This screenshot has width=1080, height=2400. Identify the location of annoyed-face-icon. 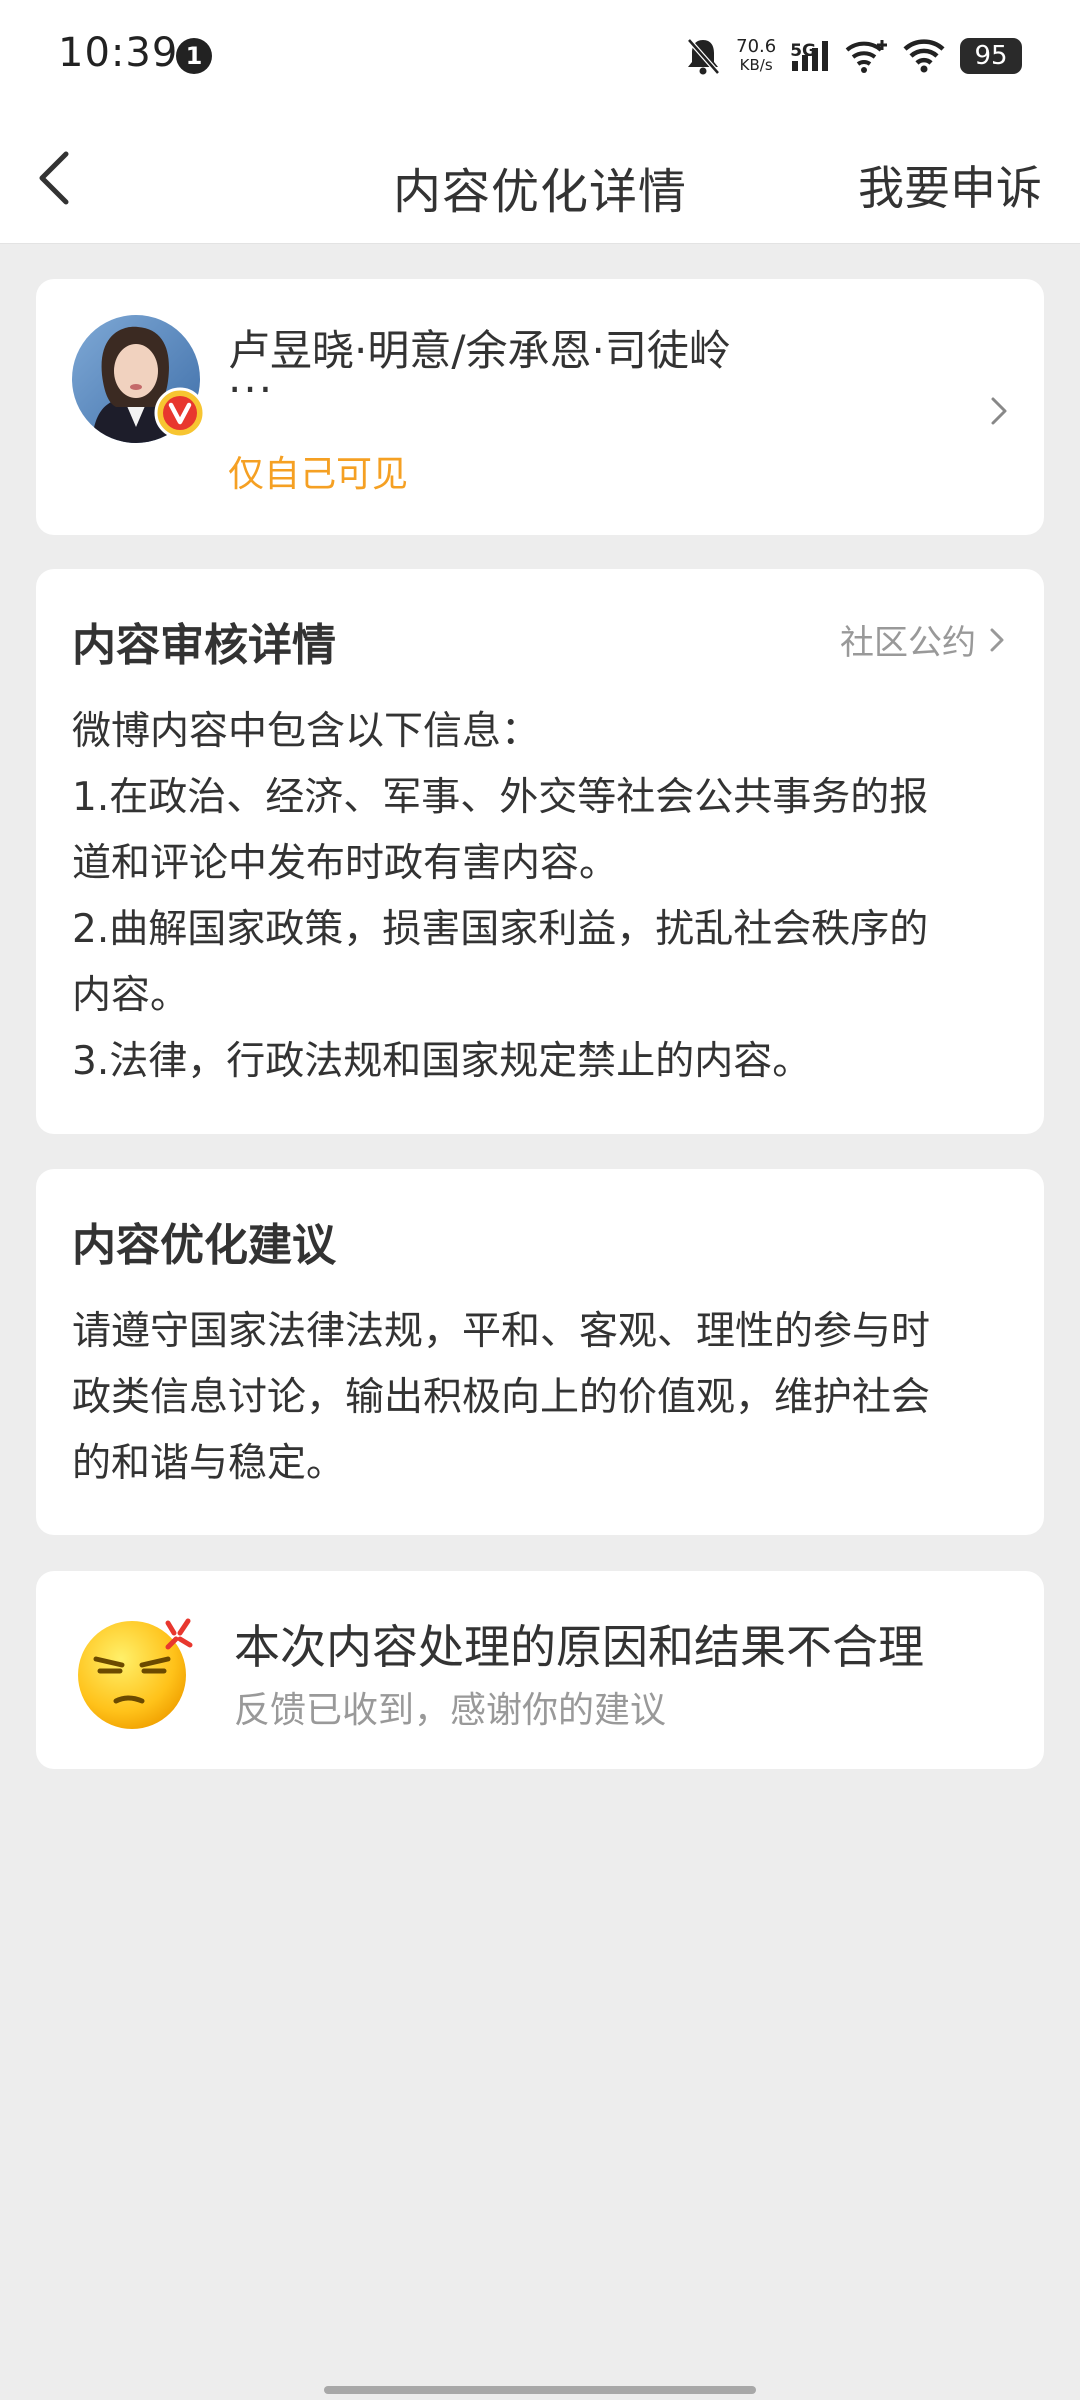
(135, 1673).